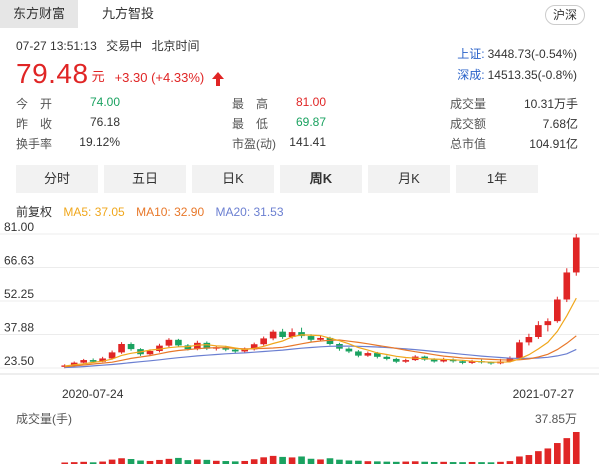  I want to click on period-tab: 周K, so click(321, 179).